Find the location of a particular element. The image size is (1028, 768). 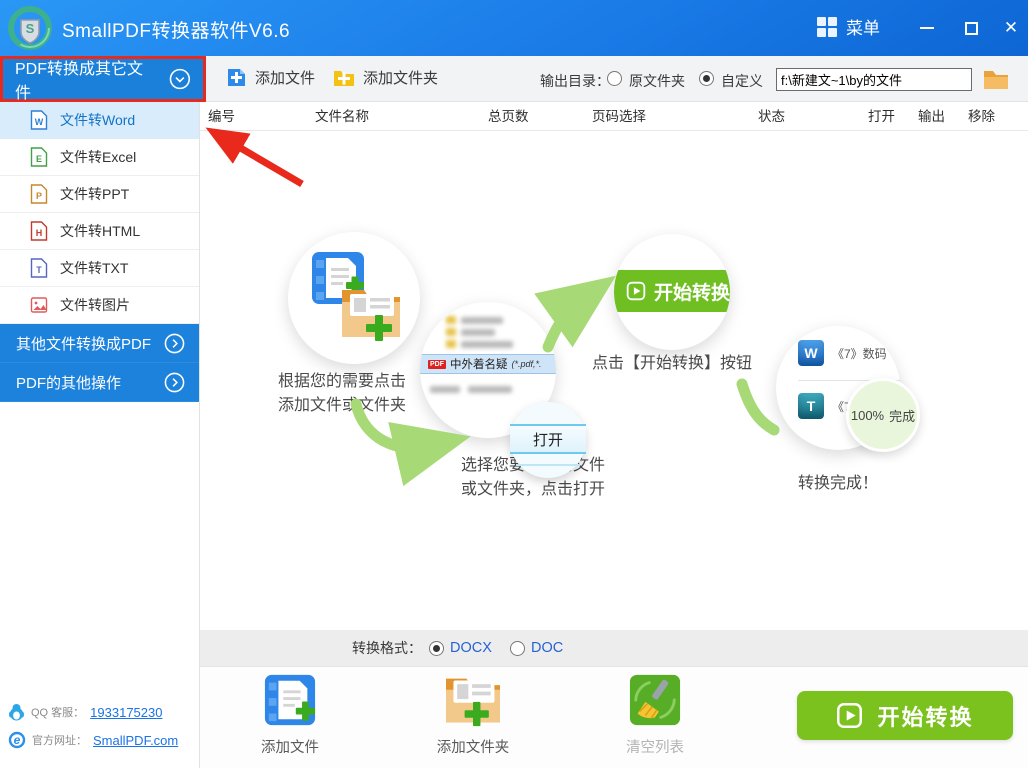

svg-text: S is located at coordinates (30, 28).